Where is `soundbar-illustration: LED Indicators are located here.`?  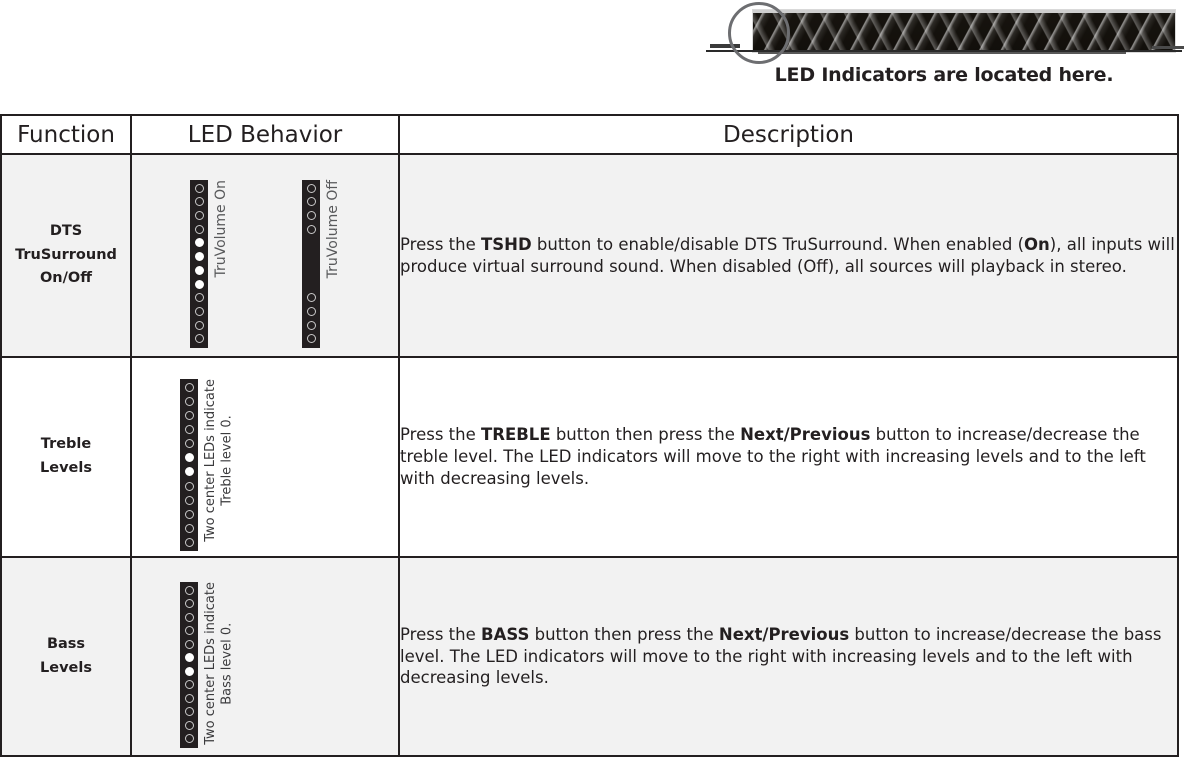 soundbar-illustration: LED Indicators are located here. is located at coordinates (944, 50).